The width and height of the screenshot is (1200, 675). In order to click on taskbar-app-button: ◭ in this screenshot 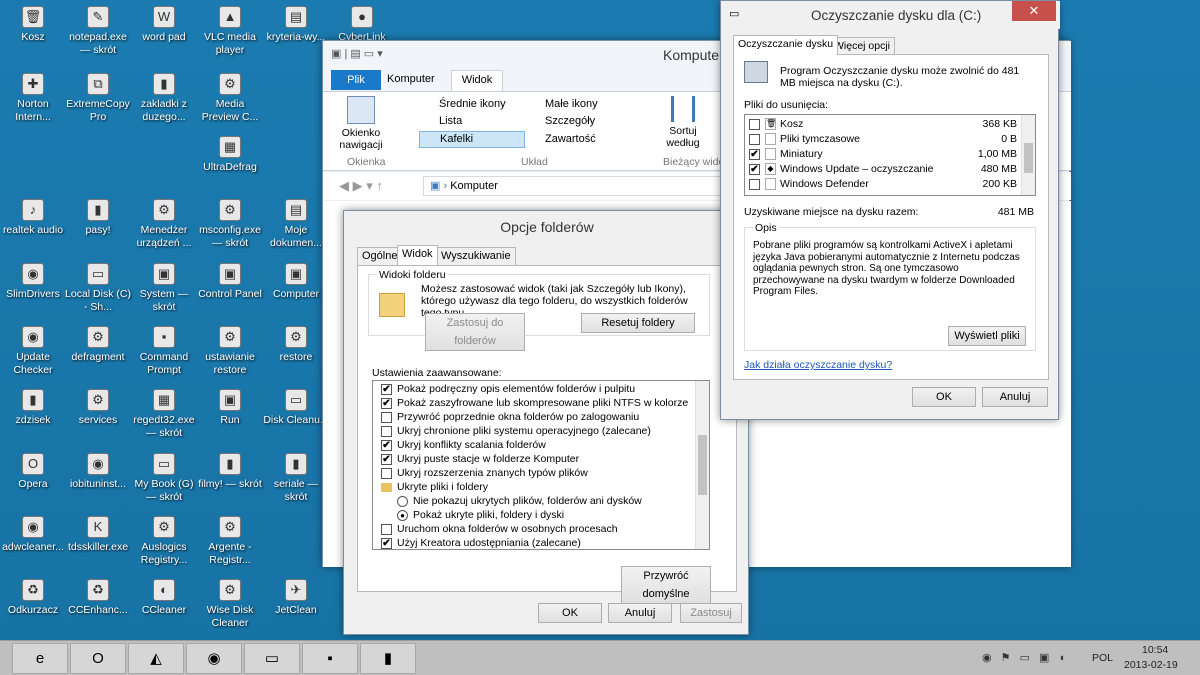, I will do `click(156, 658)`.